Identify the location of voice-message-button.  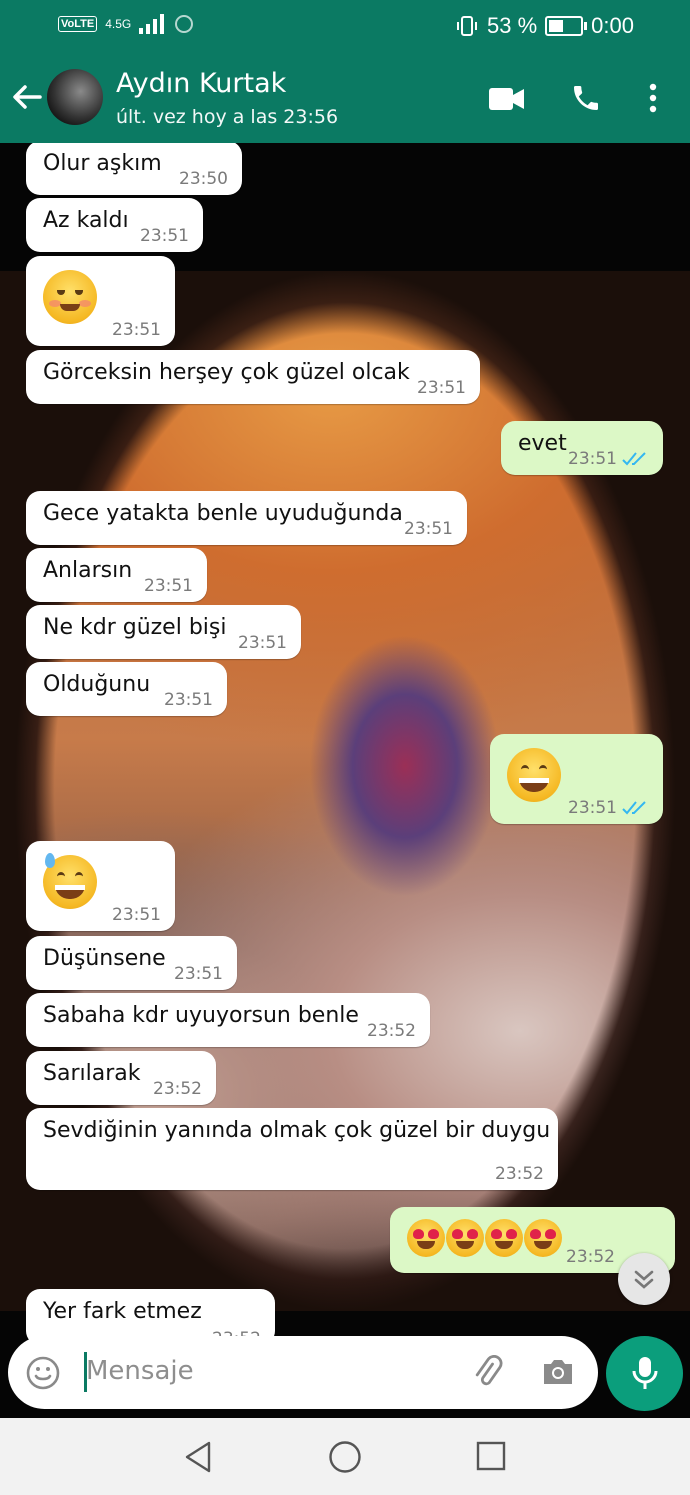
(644, 1373).